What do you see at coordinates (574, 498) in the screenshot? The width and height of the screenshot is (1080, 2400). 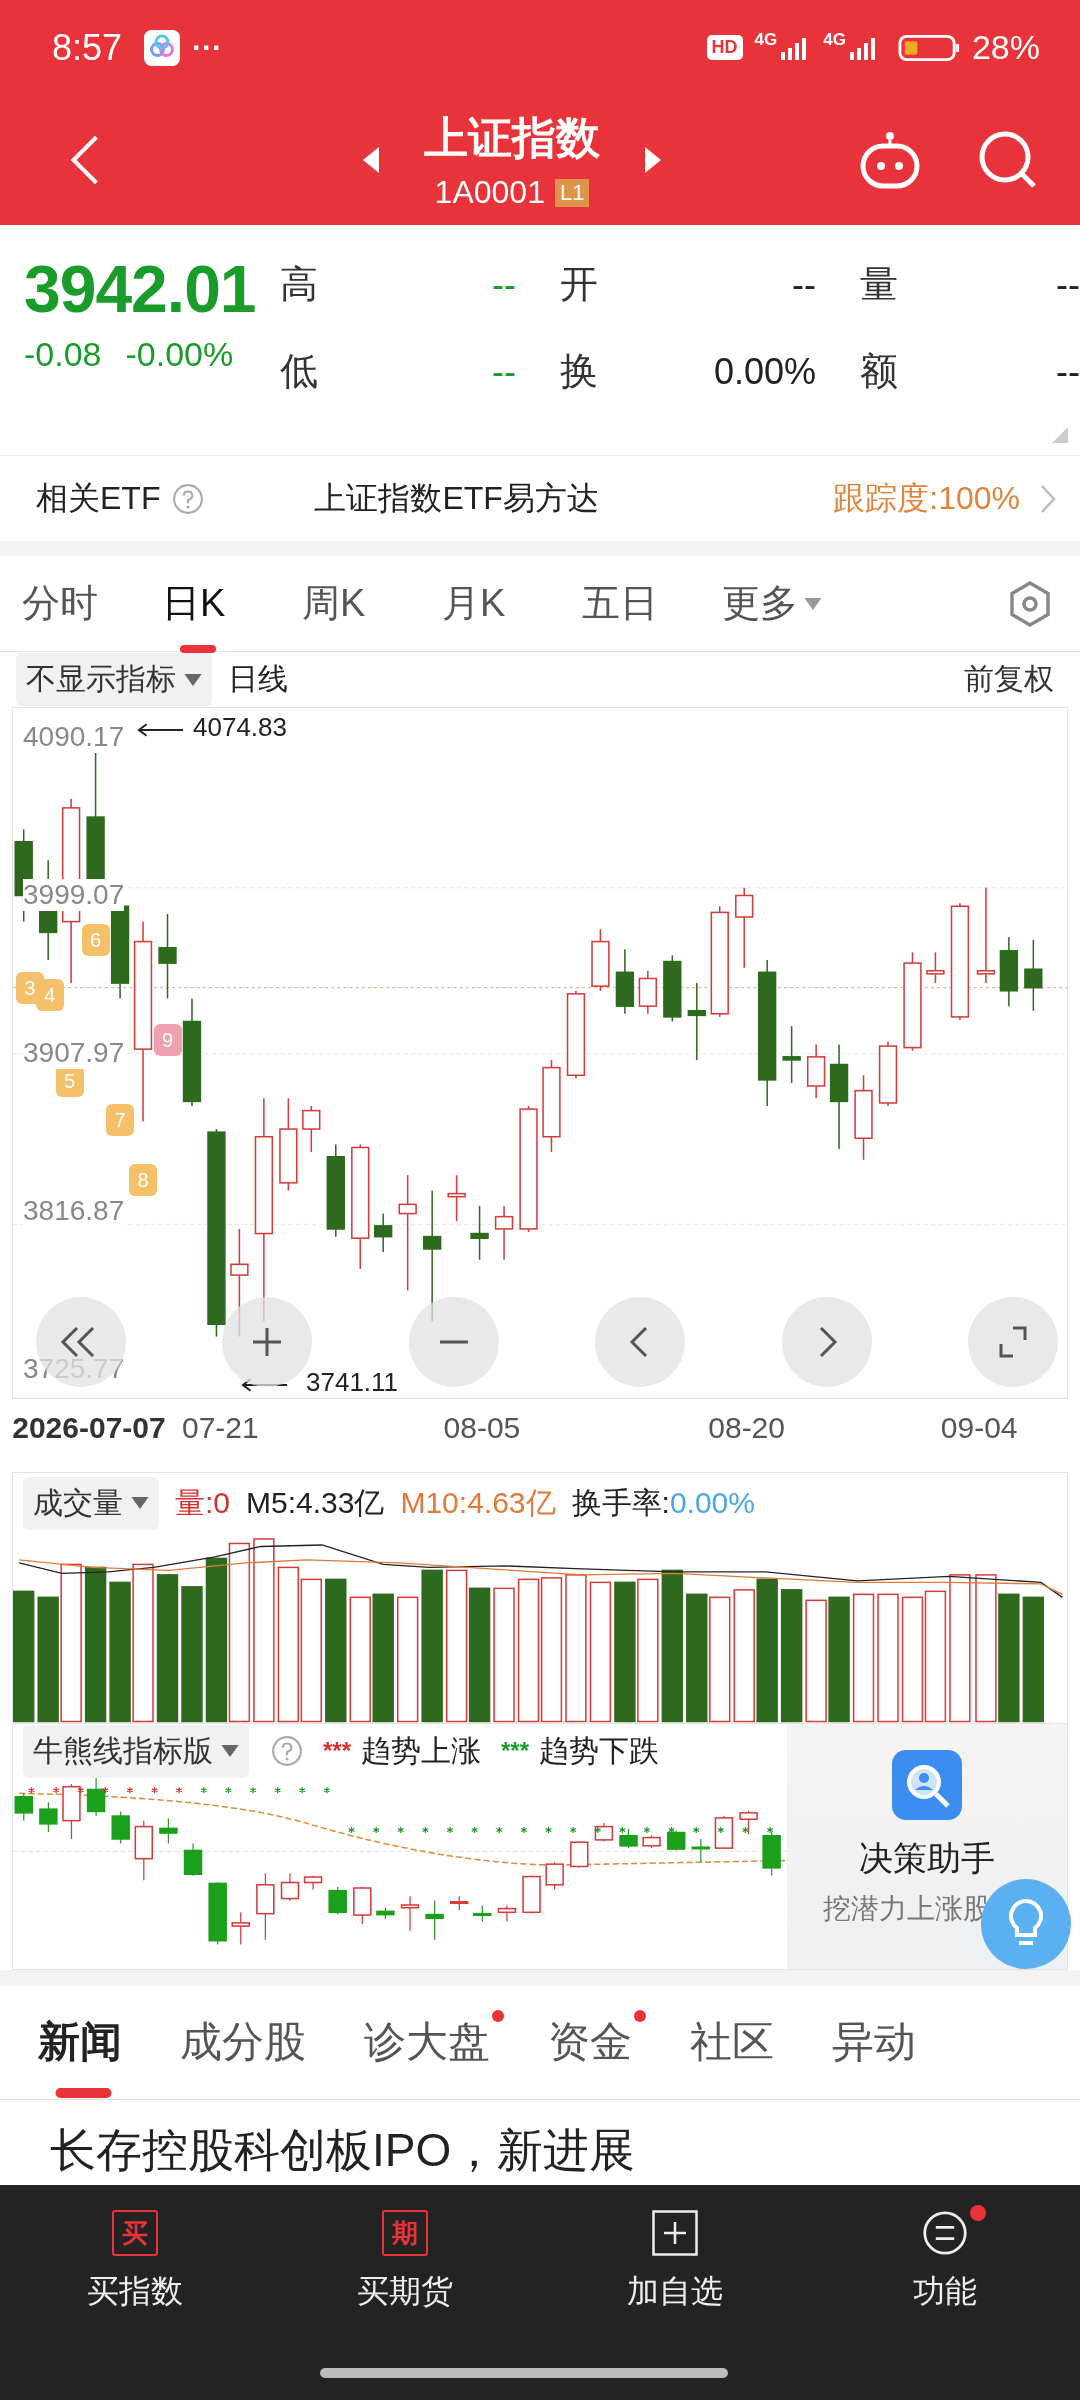 I see `etf-name: 上证指数ETF易方达` at bounding box center [574, 498].